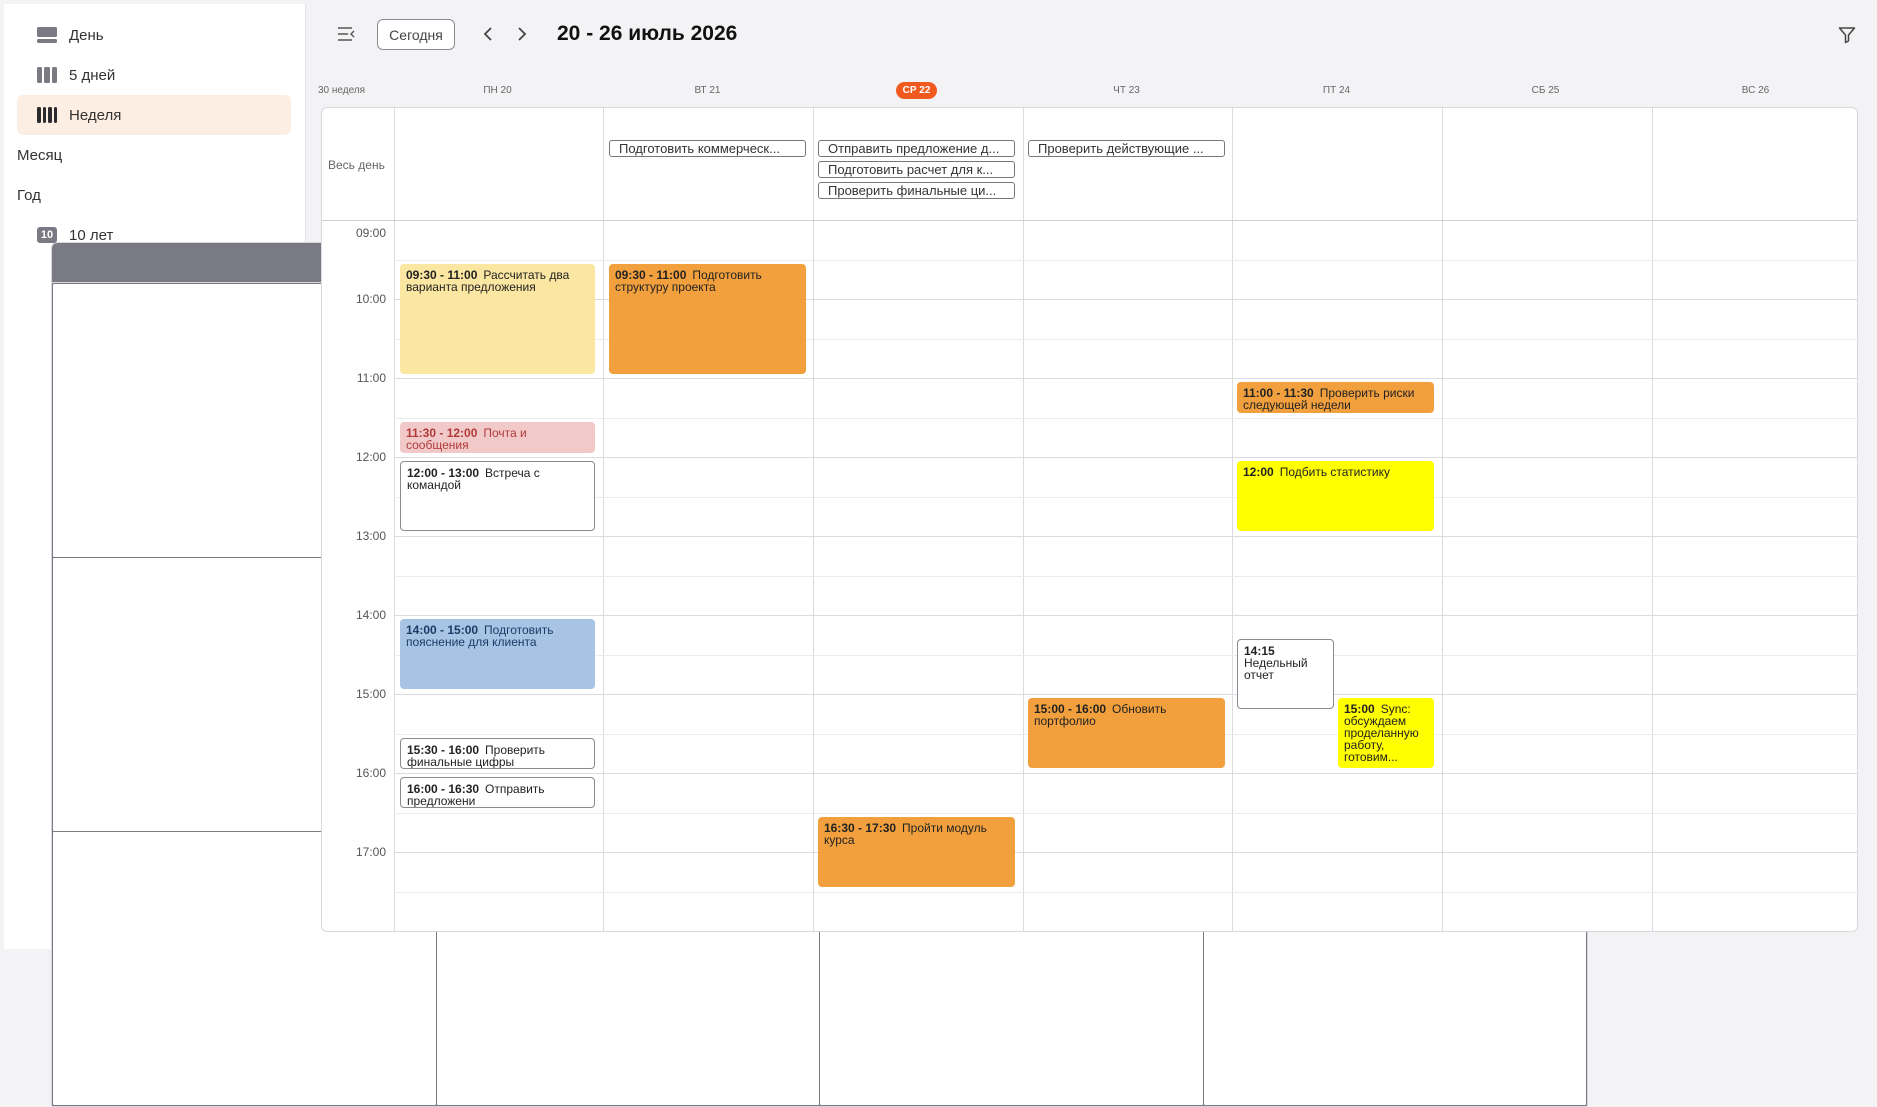  I want to click on collapse-sidebar-icon, so click(346, 34).